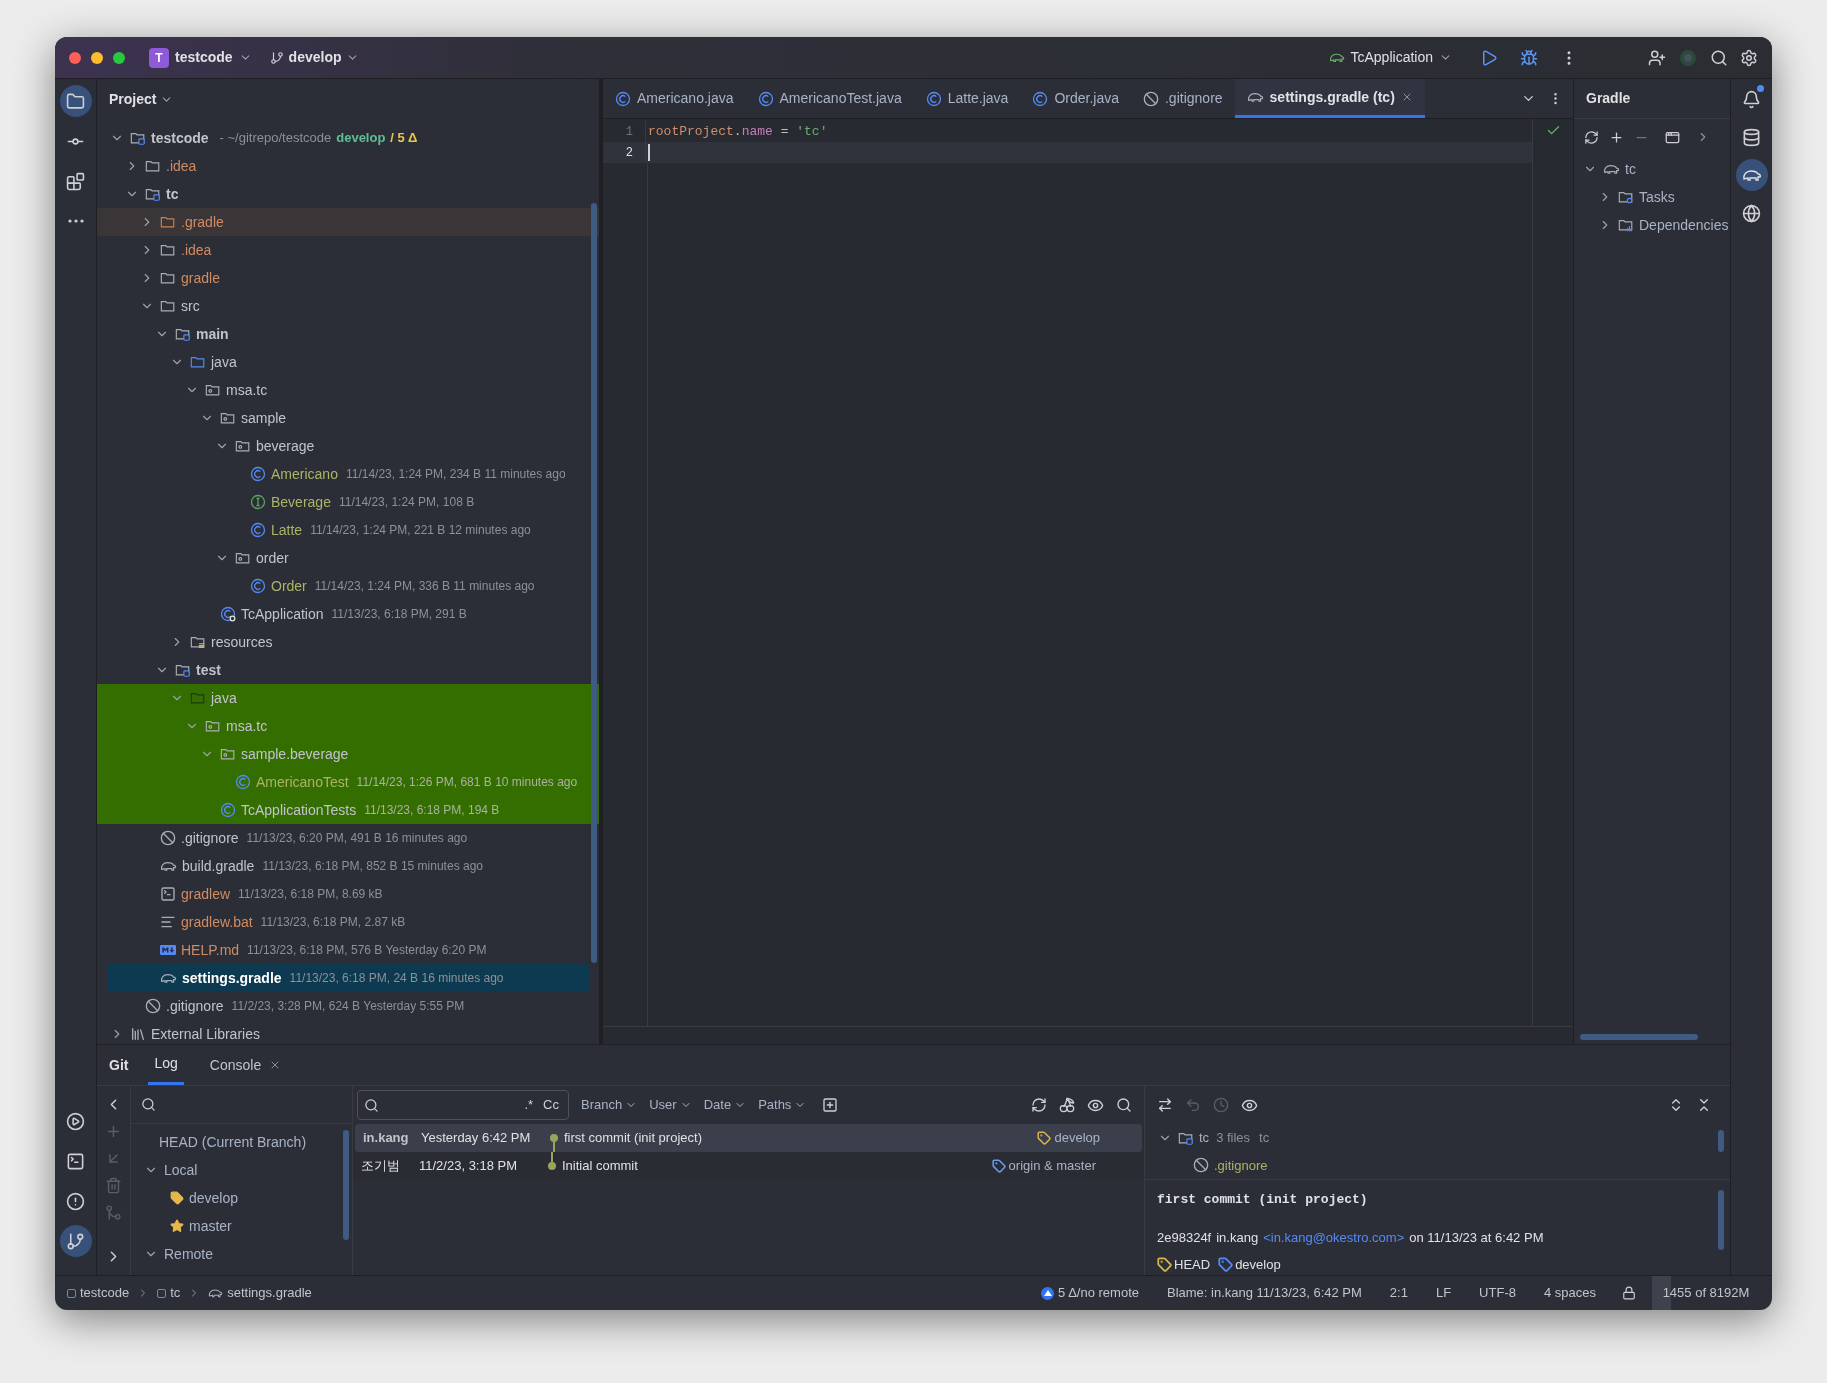 Image resolution: width=1827 pixels, height=1383 pixels. I want to click on new-tab-icon, so click(830, 1105).